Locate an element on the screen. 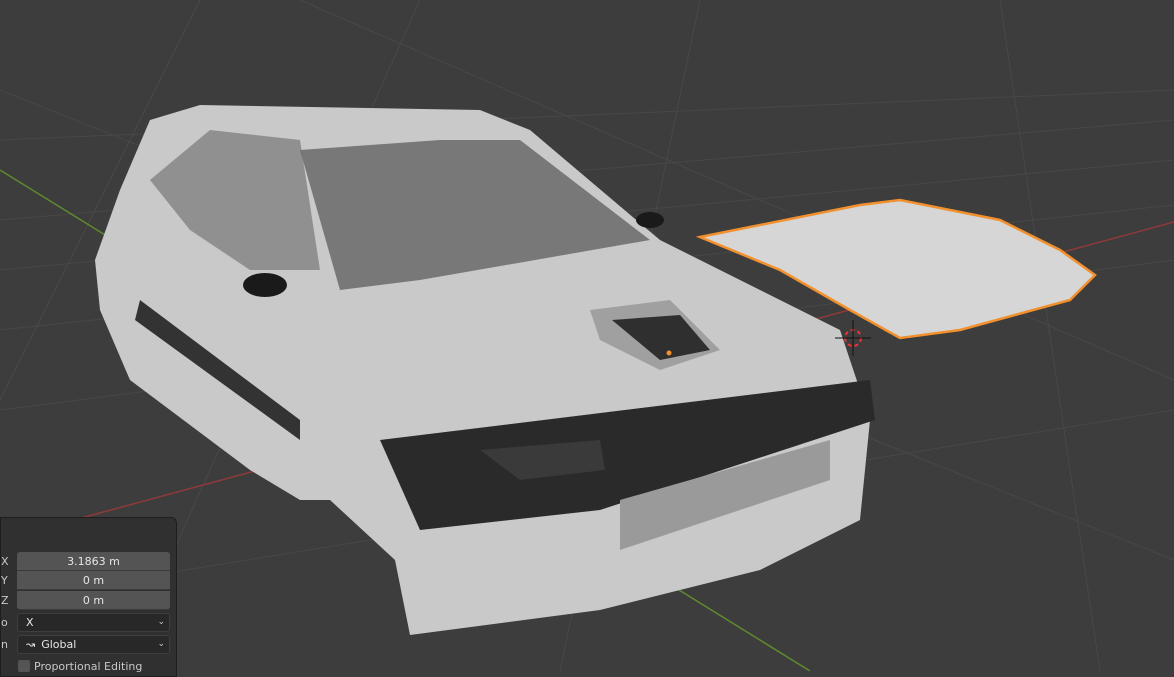 This screenshot has height=677, width=1174. x-label: X is located at coordinates (5, 561).